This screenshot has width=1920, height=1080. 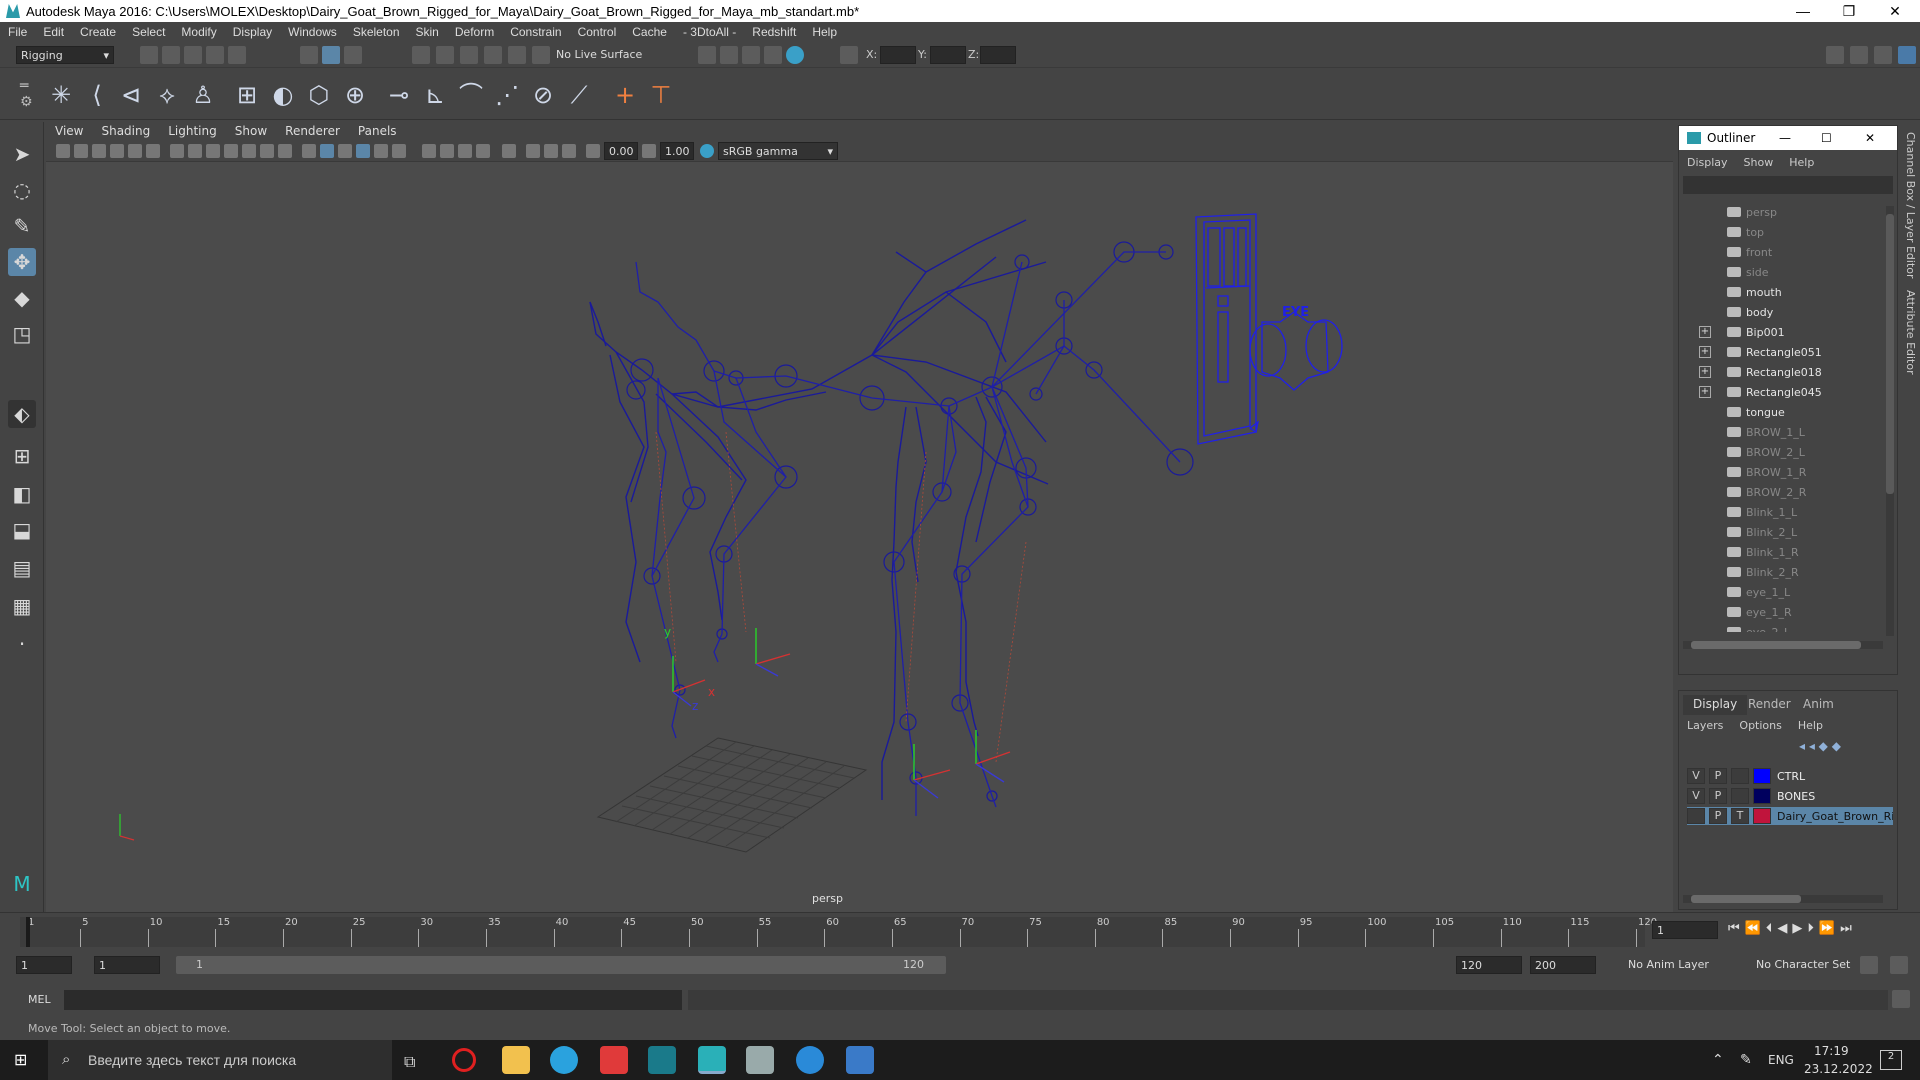 I want to click on outliner-item: + Rectangle051, so click(x=1779, y=352).